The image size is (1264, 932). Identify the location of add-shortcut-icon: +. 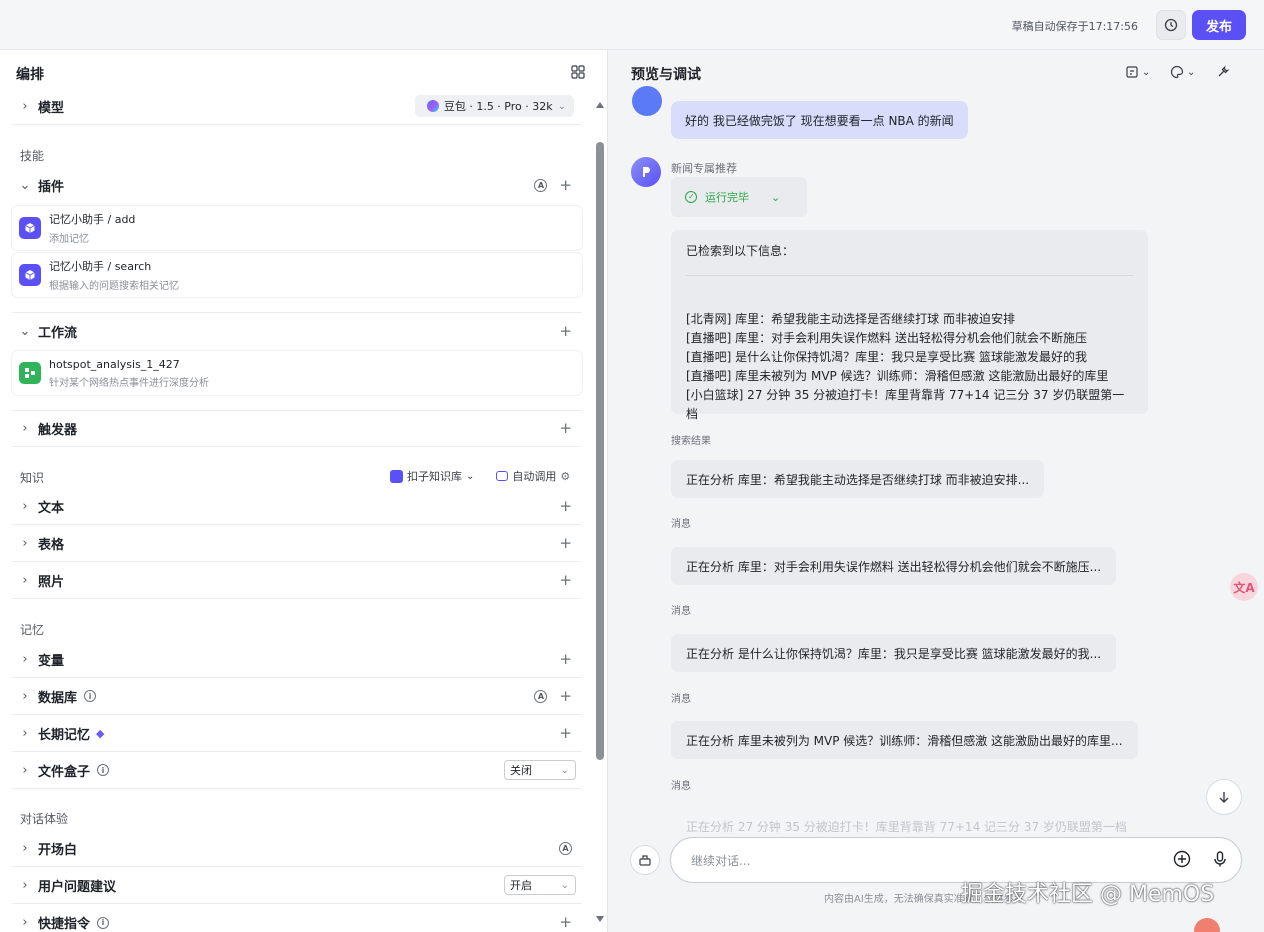
(565, 922).